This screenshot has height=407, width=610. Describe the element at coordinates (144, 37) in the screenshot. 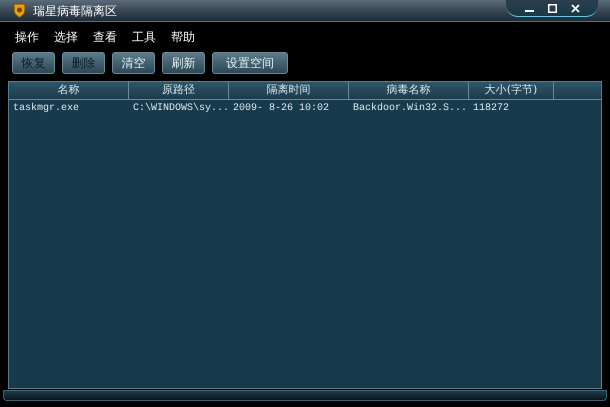

I see `menu-item: 工具` at that location.